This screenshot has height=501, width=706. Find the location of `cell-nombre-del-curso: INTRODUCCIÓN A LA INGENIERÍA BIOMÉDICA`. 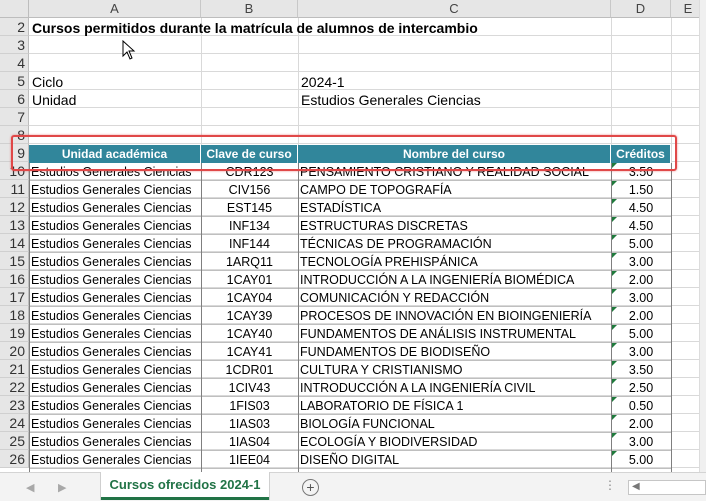

cell-nombre-del-curso: INTRODUCCIÓN A LA INGENIERÍA BIOMÉDICA is located at coordinates (454, 280).